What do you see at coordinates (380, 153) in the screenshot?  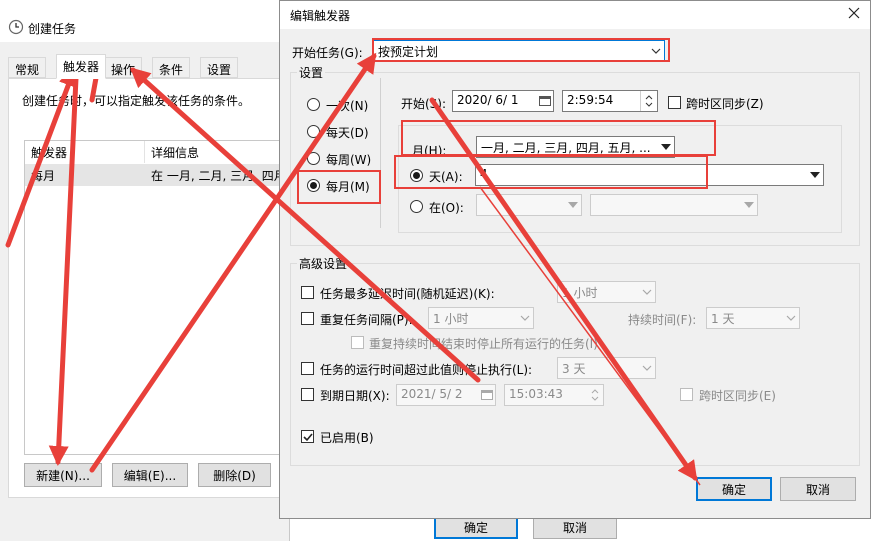 I see `settings-divider` at bounding box center [380, 153].